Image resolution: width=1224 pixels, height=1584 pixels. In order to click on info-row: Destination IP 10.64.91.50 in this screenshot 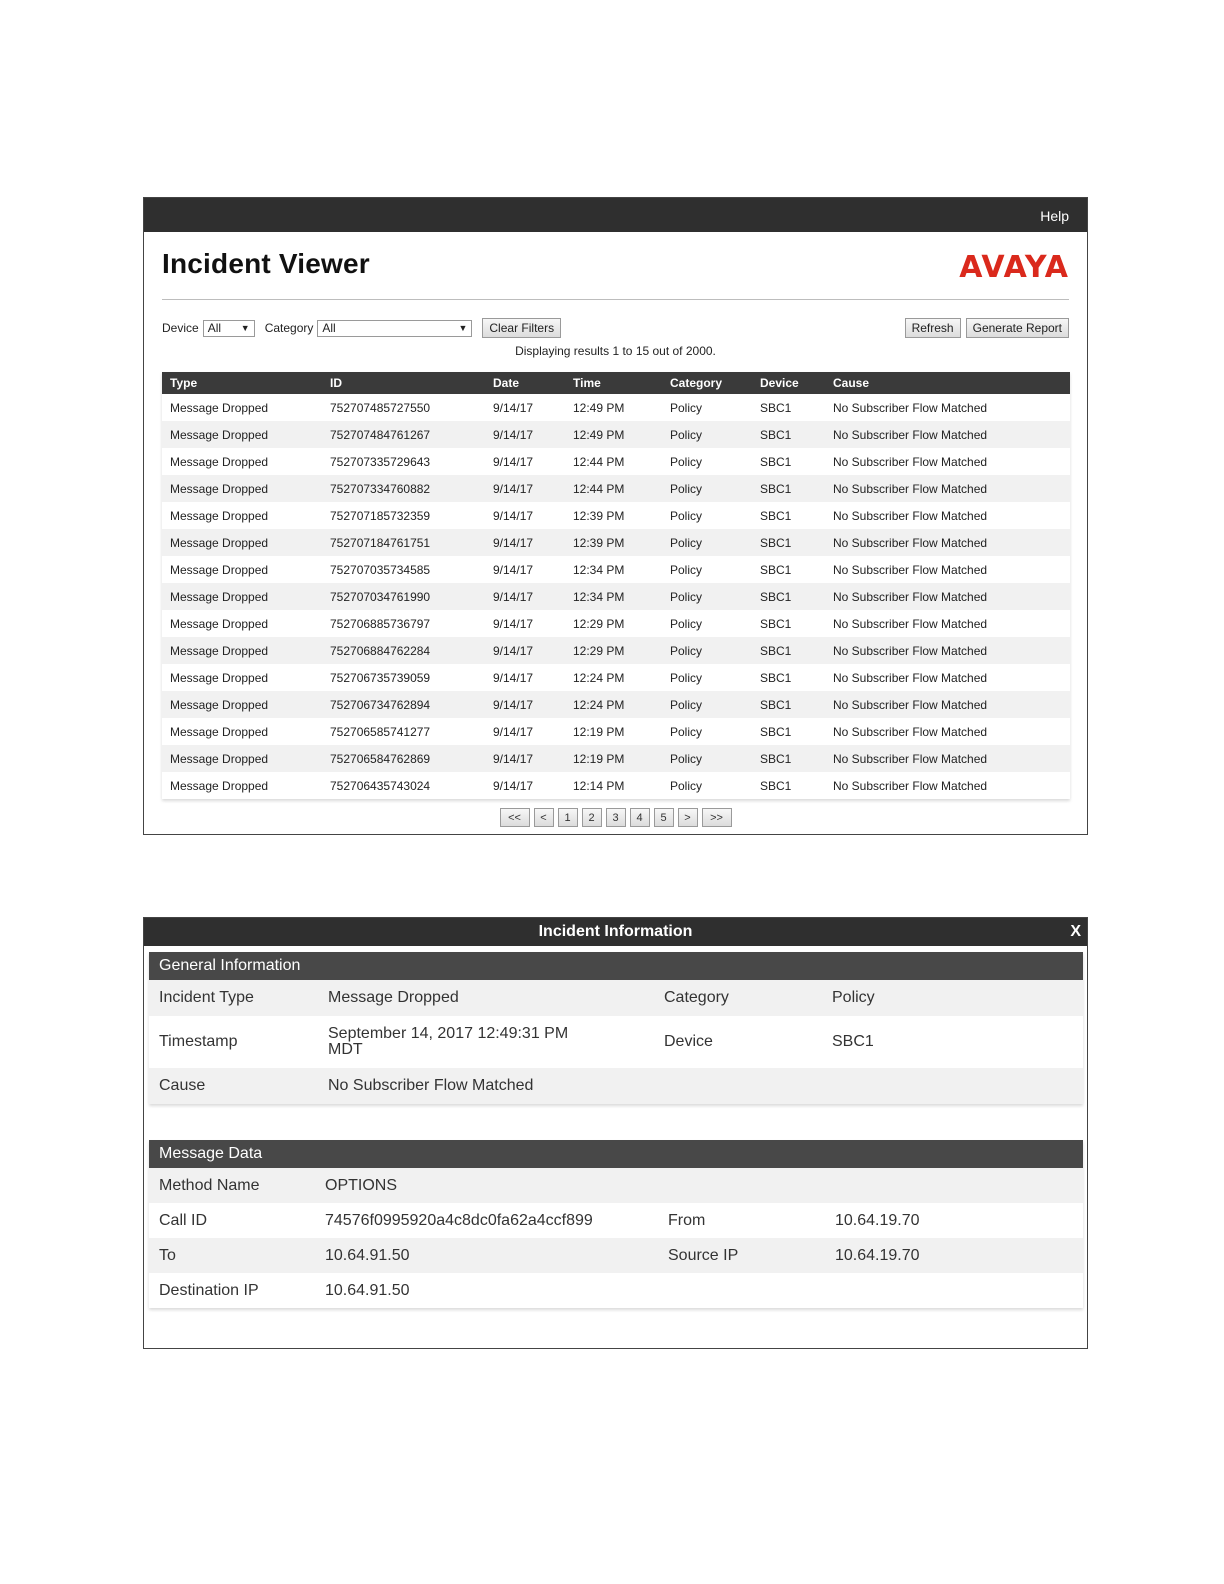, I will do `click(616, 1290)`.